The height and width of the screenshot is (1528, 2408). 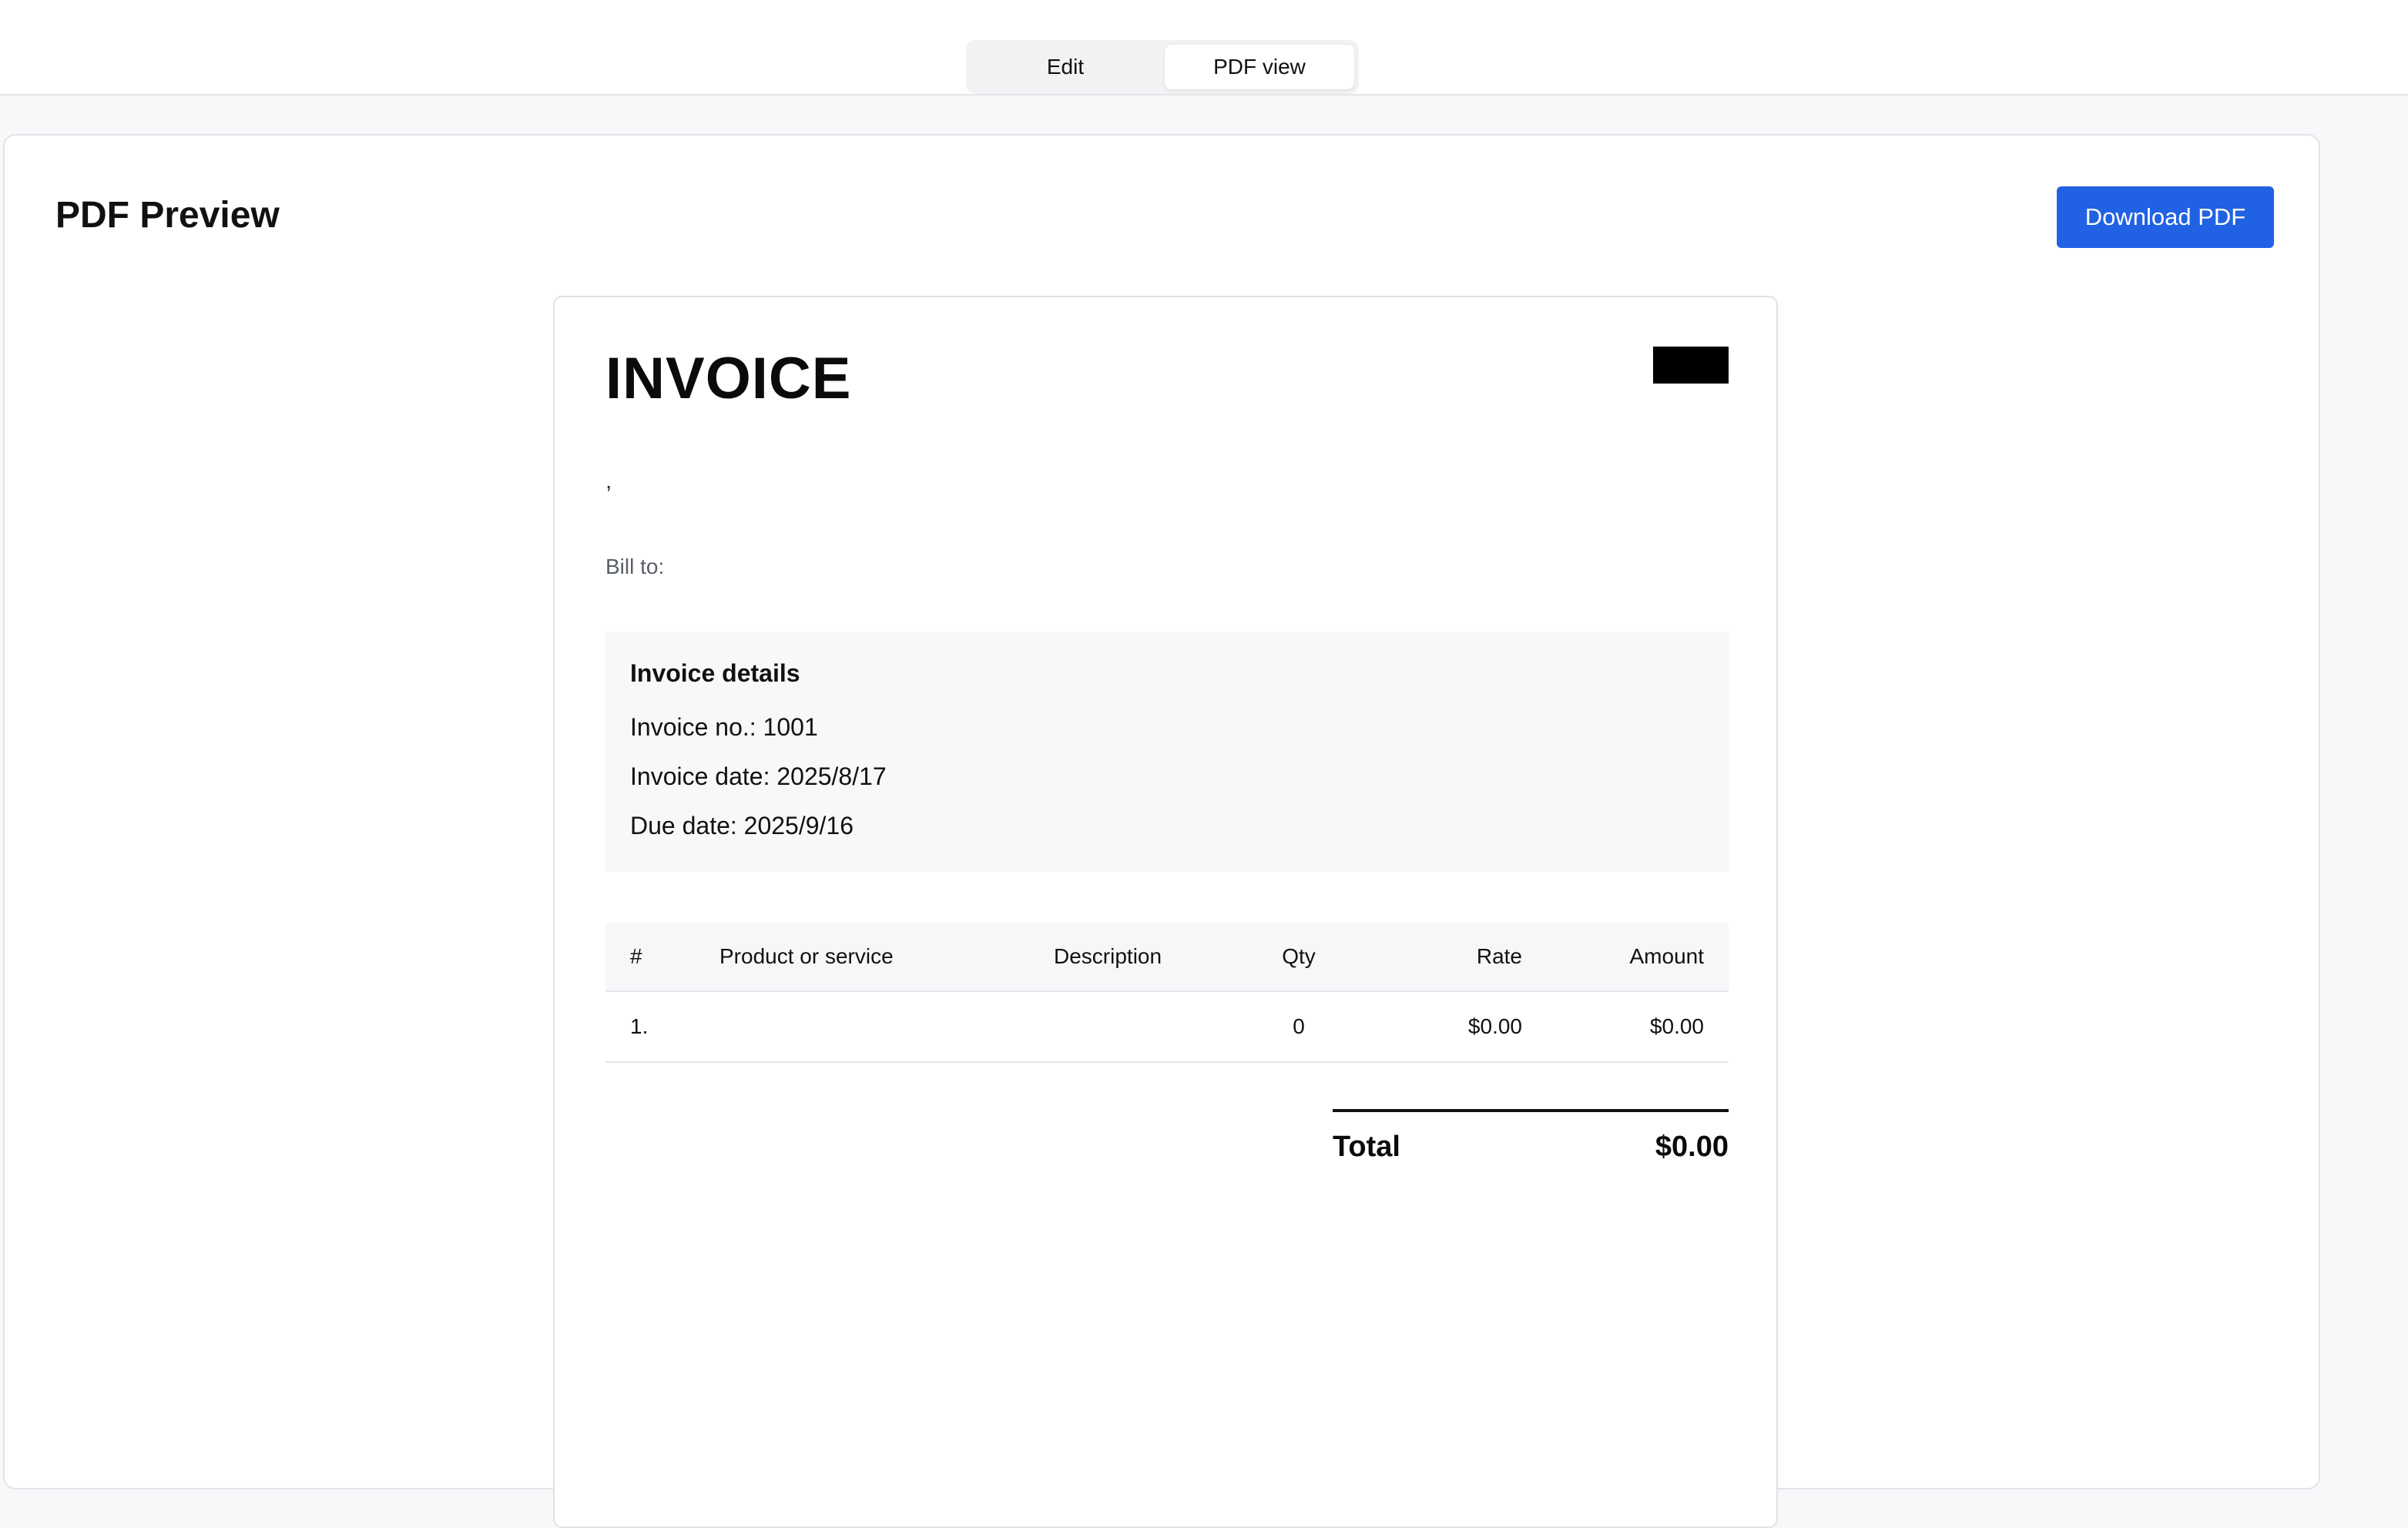 What do you see at coordinates (806, 956) in the screenshot?
I see `header-product: Product or service` at bounding box center [806, 956].